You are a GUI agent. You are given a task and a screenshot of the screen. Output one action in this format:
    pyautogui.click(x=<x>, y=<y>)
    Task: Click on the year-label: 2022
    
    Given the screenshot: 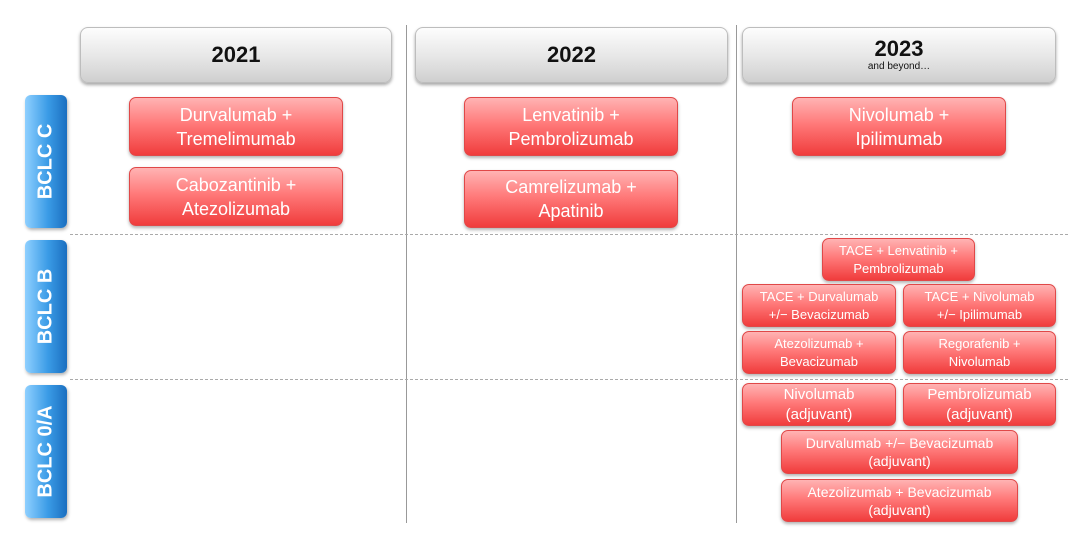 What is the action you would take?
    pyautogui.click(x=571, y=54)
    